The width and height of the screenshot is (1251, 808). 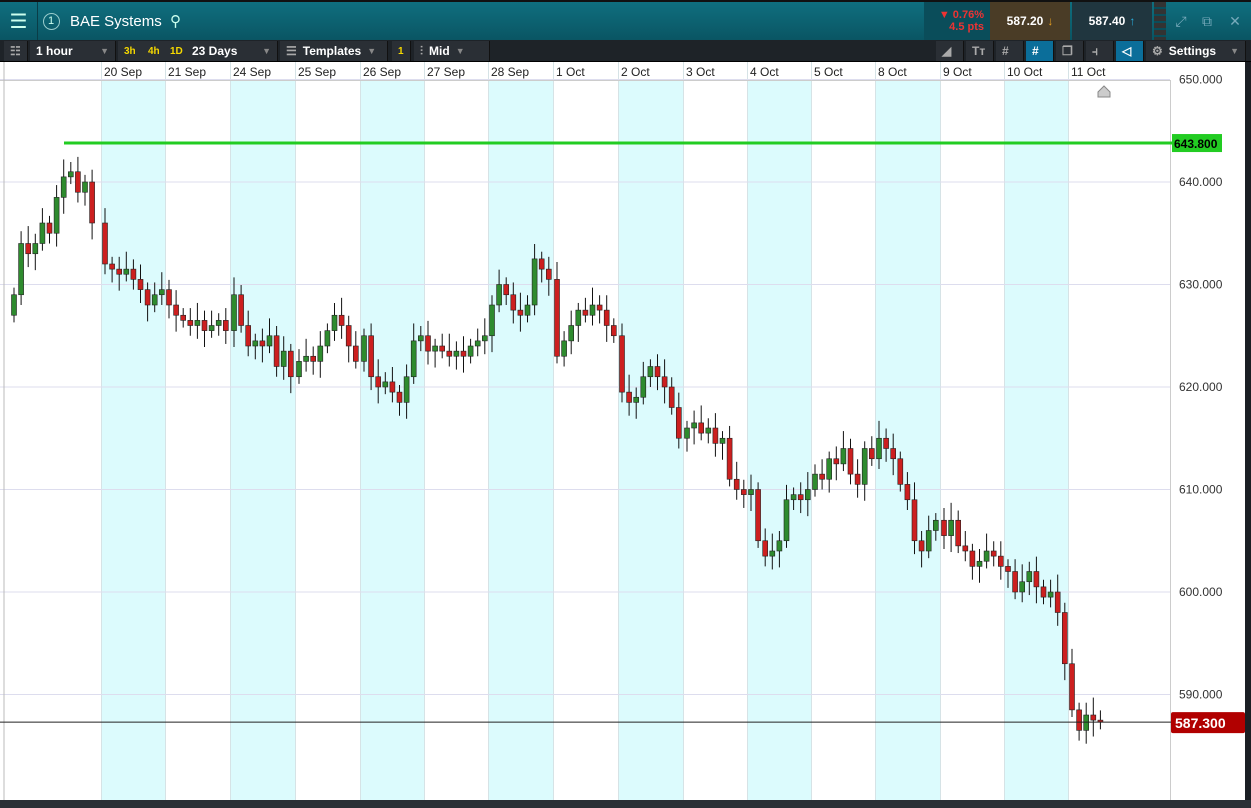 What do you see at coordinates (19, 21) in the screenshot?
I see `menu-icon: ☰` at bounding box center [19, 21].